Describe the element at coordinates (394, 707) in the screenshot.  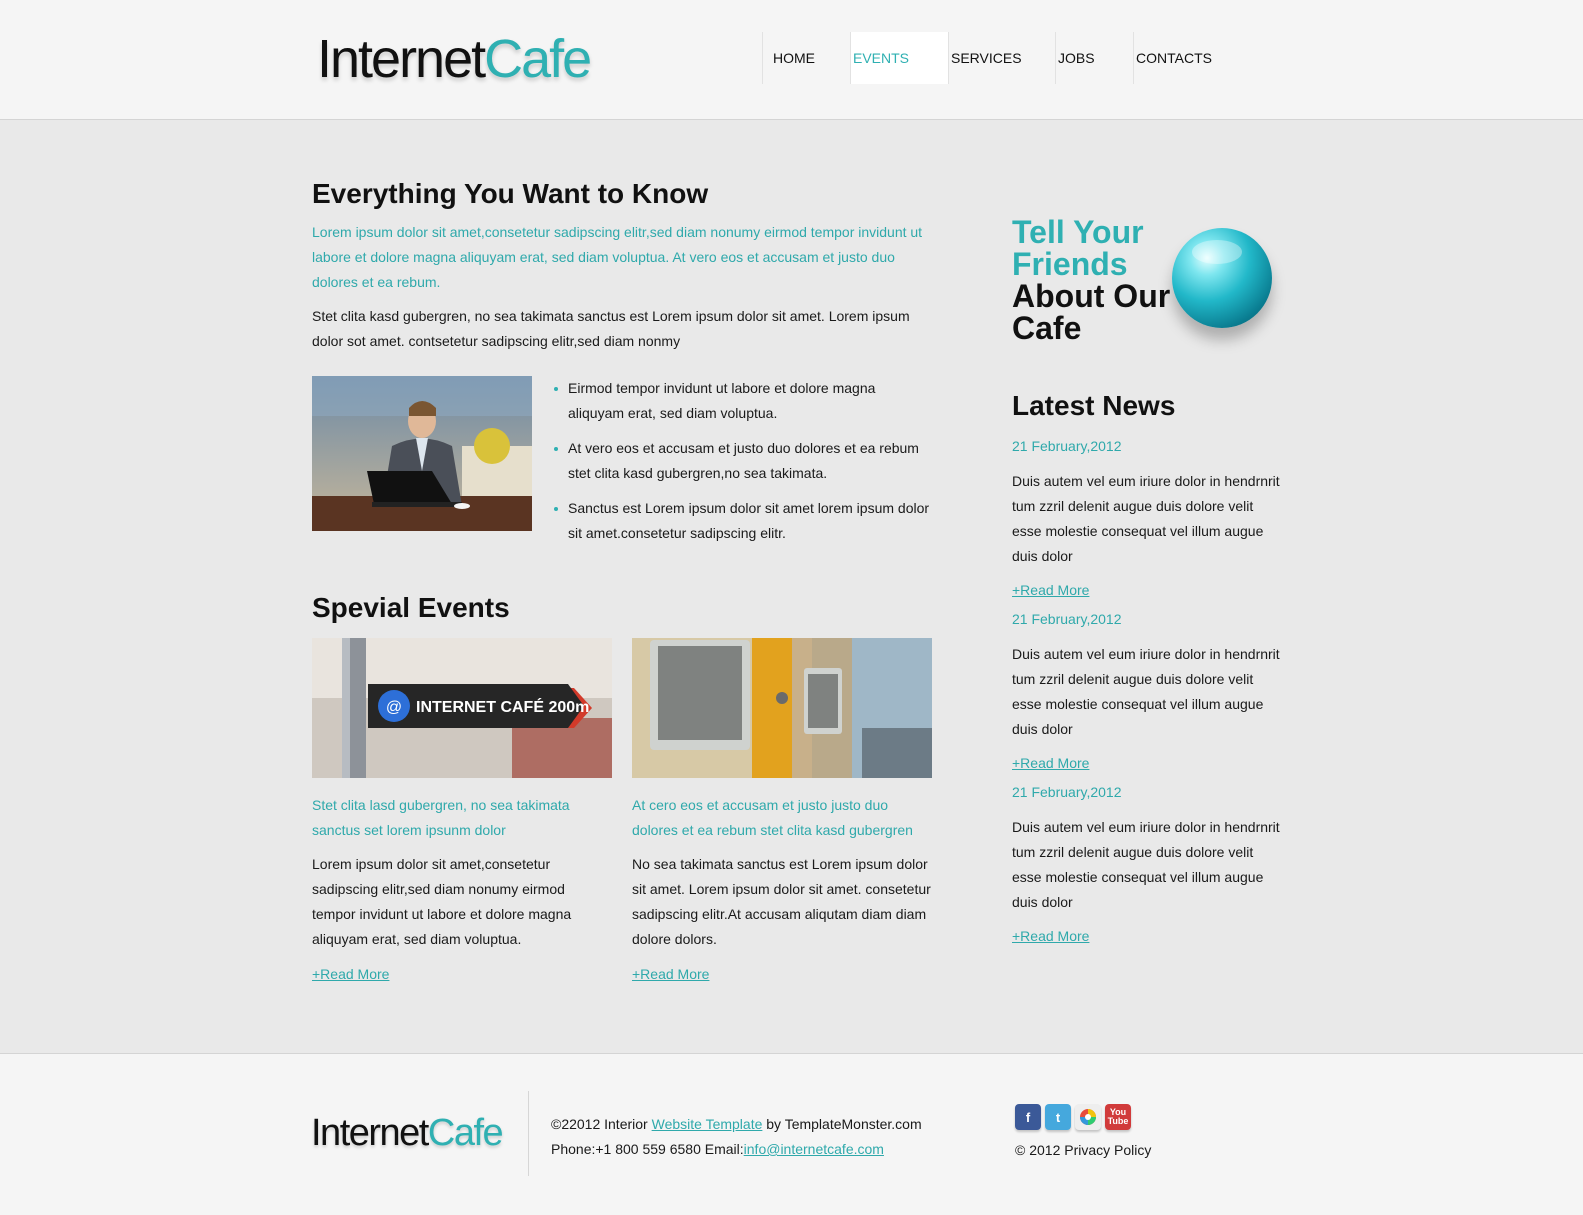
I see `sign-at-symbol: @` at that location.